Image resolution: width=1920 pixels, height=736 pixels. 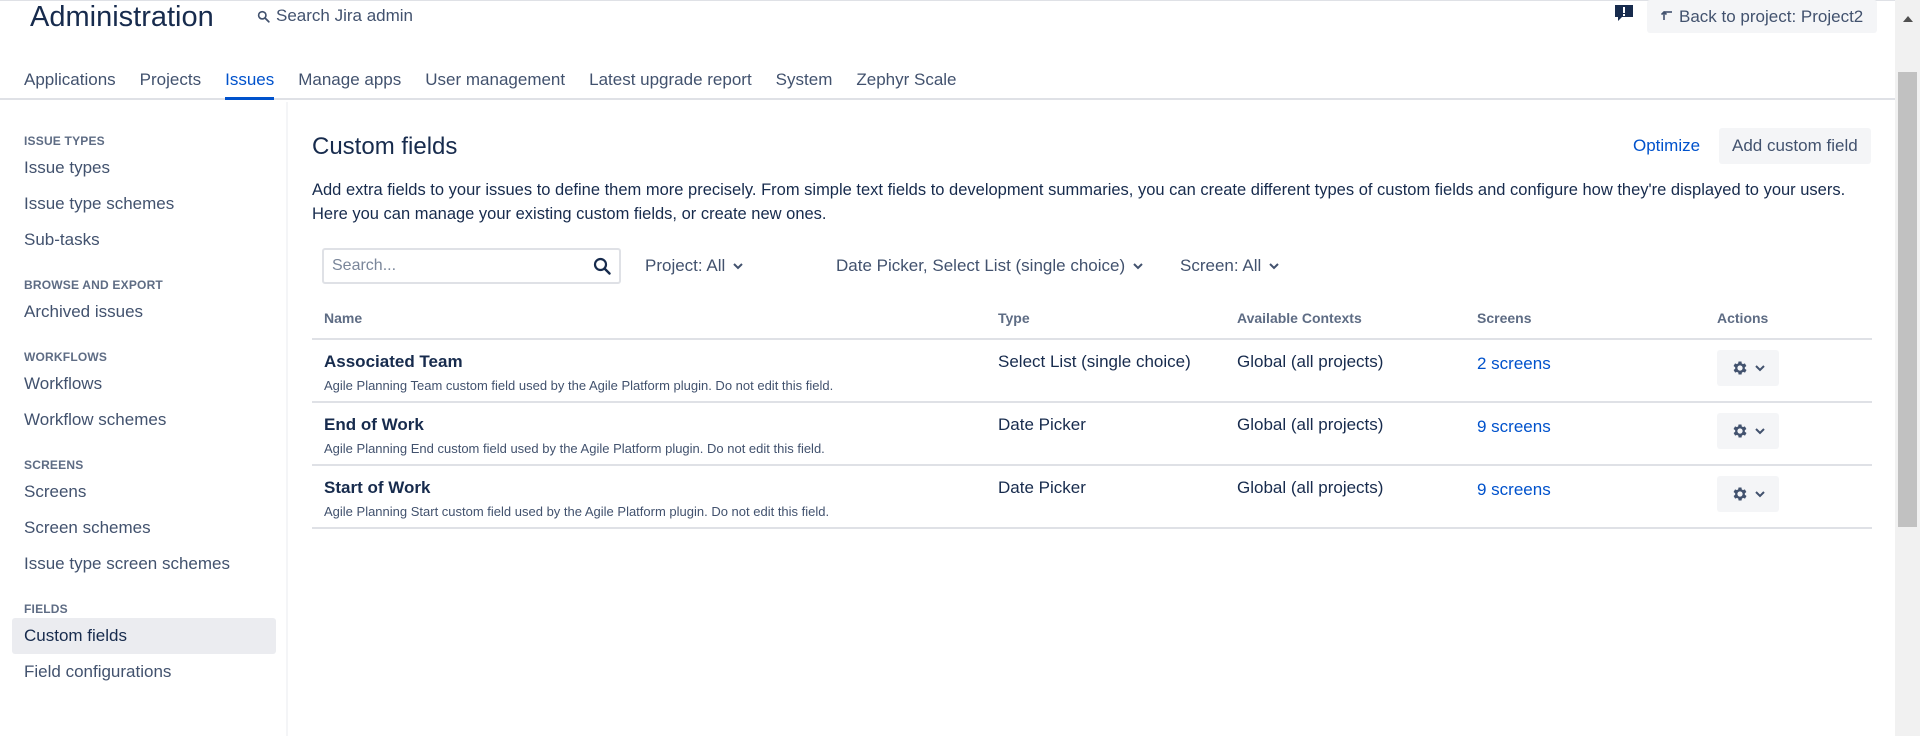 I want to click on search-box, so click(x=471, y=266).